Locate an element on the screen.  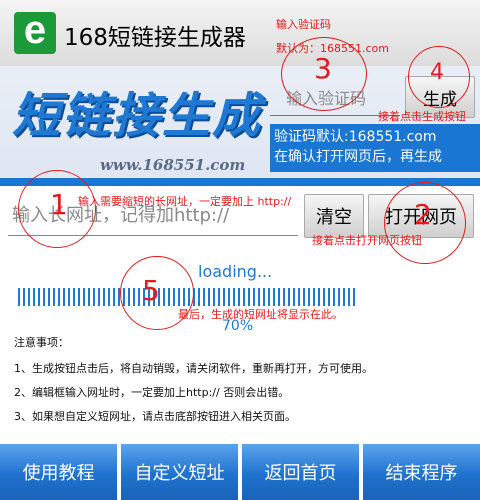
tutorial-button: 使用教程 is located at coordinates (58, 472).